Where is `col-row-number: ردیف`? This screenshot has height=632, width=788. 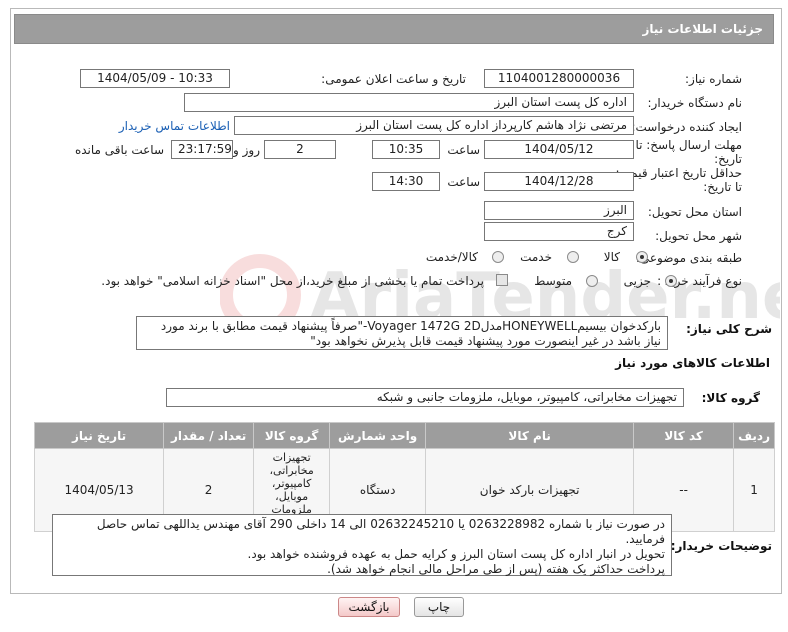 col-row-number: ردیف is located at coordinates (754, 435).